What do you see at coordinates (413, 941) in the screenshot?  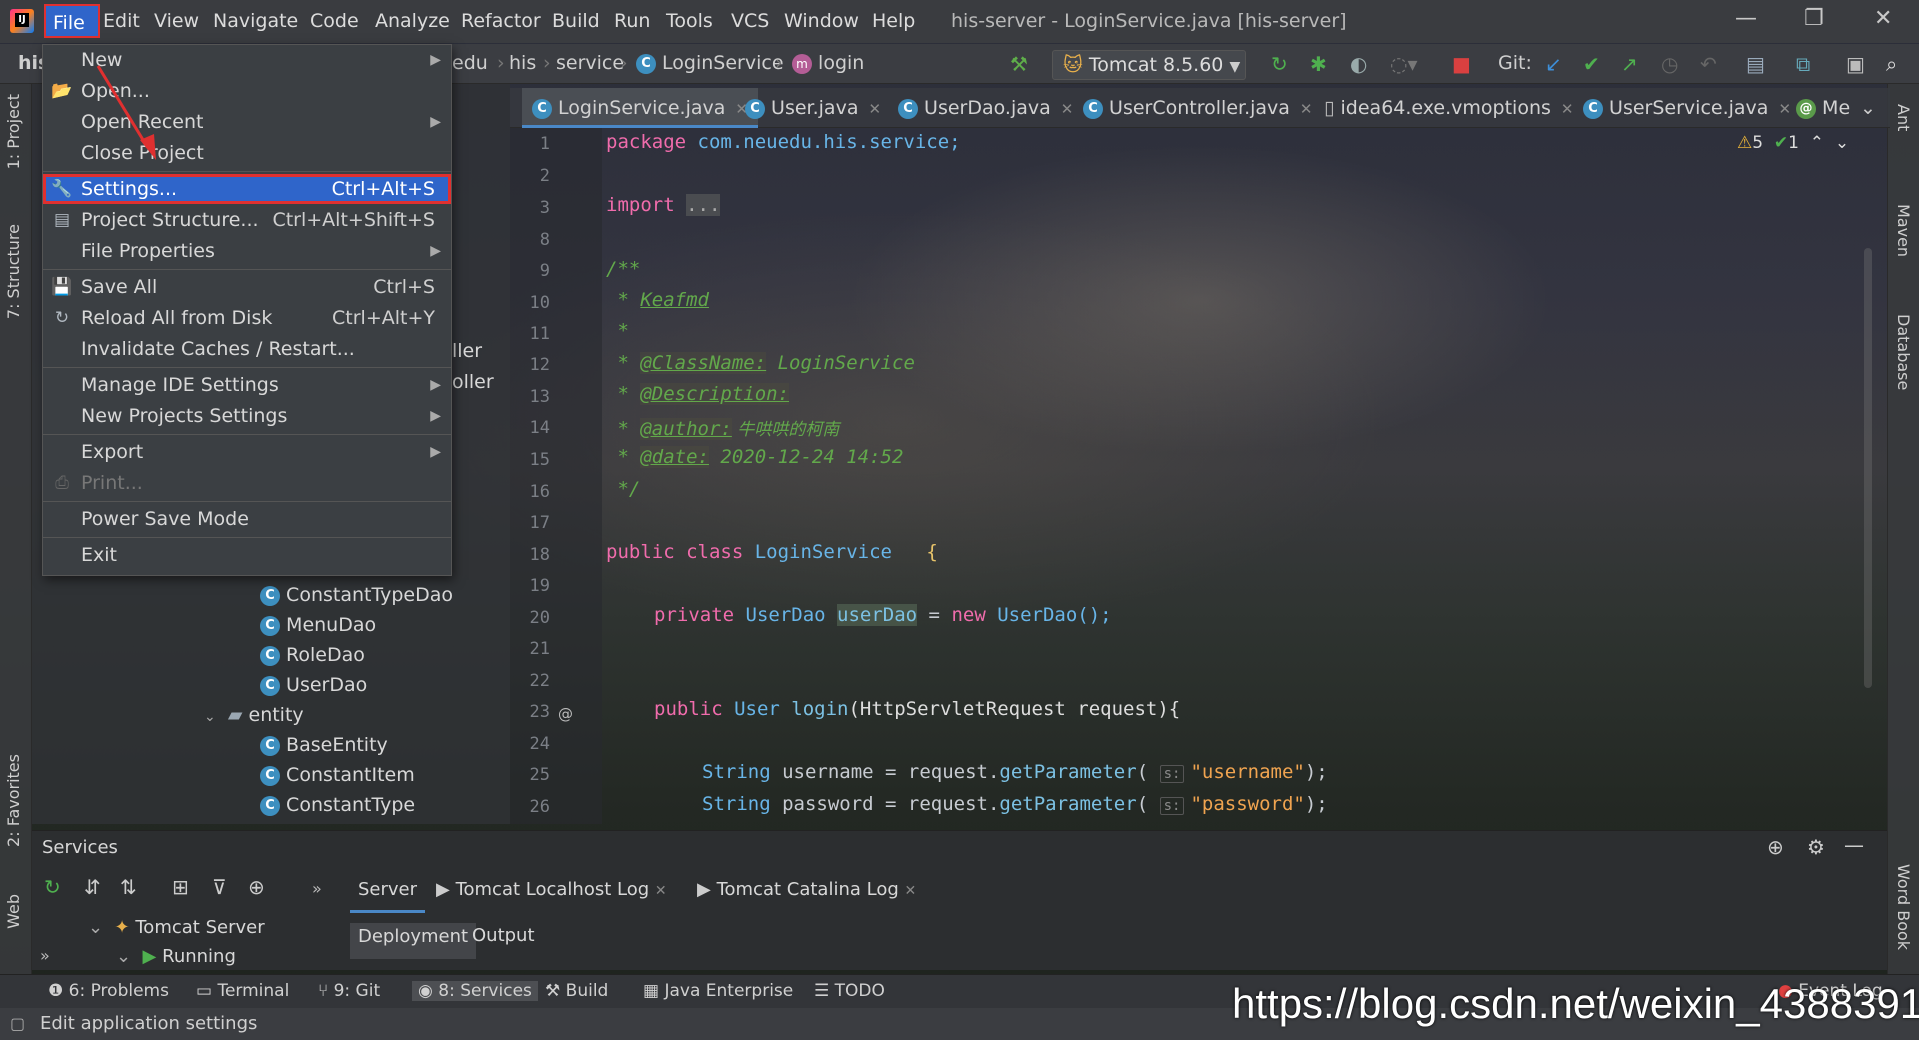 I see `subtab-deployment: Deployment` at bounding box center [413, 941].